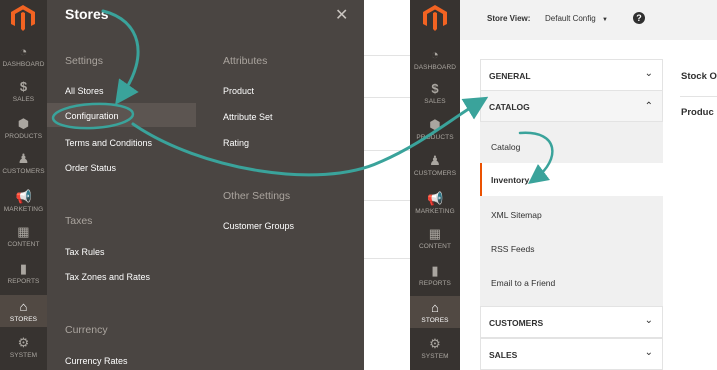  I want to click on attributes-heading: Attributes, so click(245, 61).